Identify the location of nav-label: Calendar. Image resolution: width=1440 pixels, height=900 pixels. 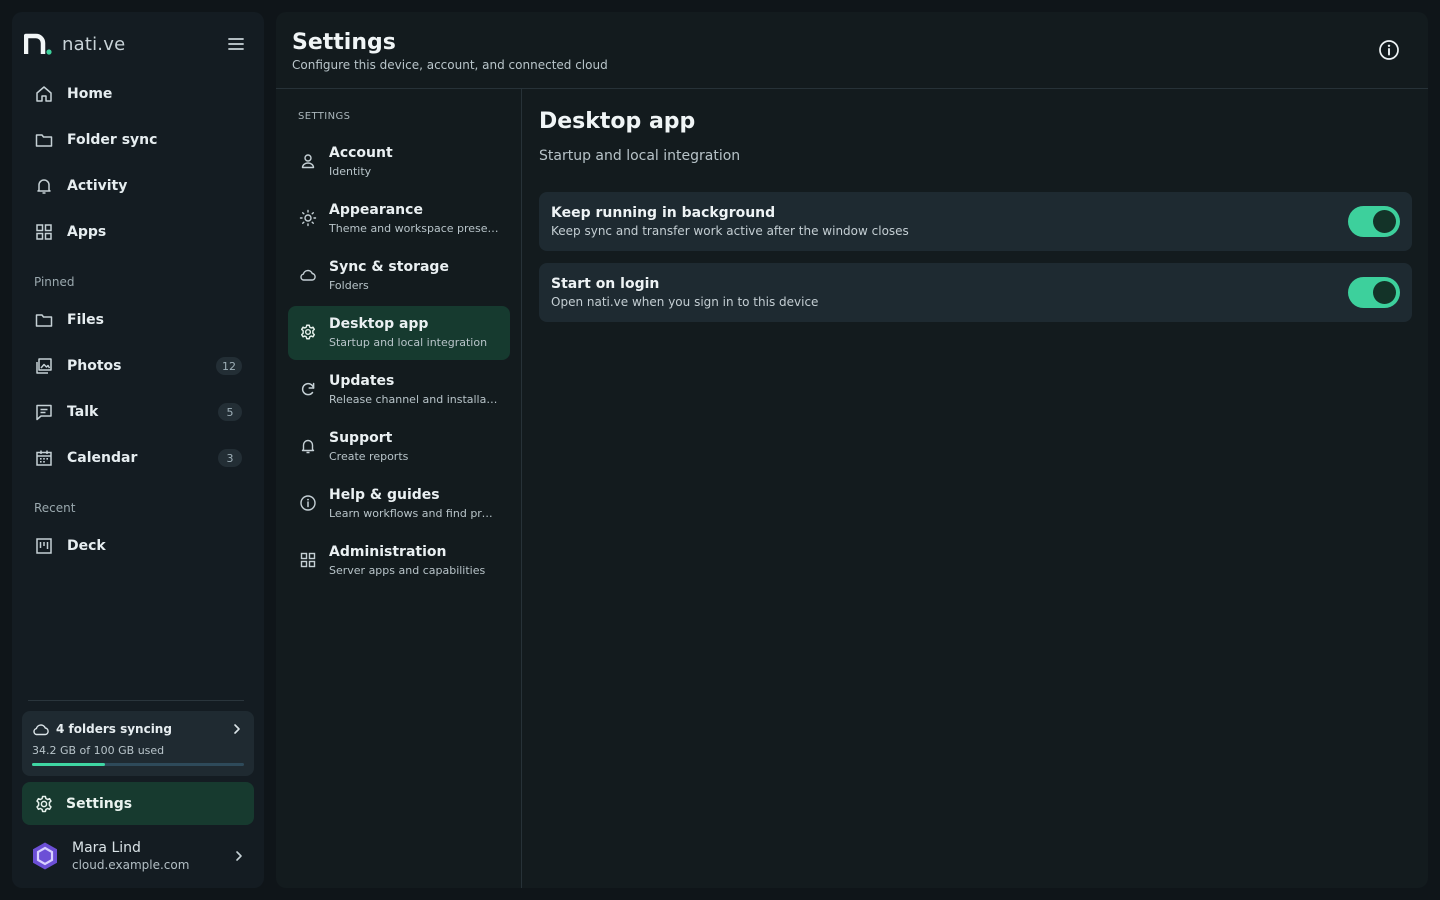
(102, 458).